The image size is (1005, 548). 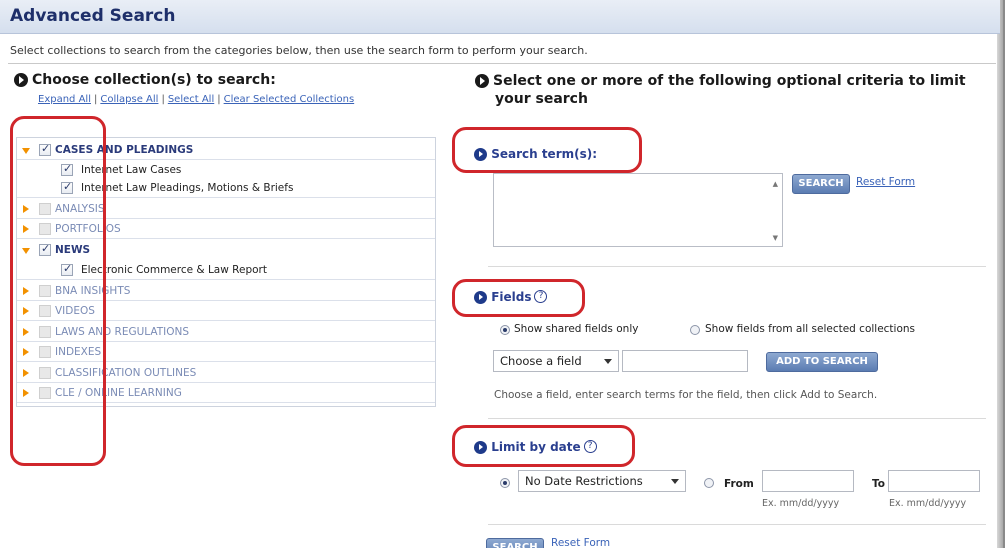 What do you see at coordinates (58, 291) in the screenshot?
I see `annotation-highlight-checkboxes` at bounding box center [58, 291].